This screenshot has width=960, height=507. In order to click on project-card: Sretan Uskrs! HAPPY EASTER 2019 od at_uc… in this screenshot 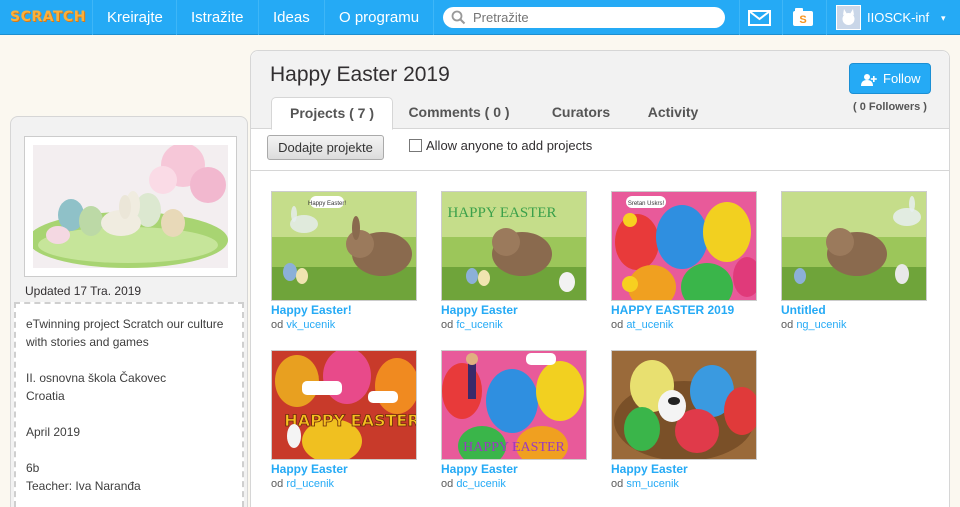, I will do `click(684, 263)`.